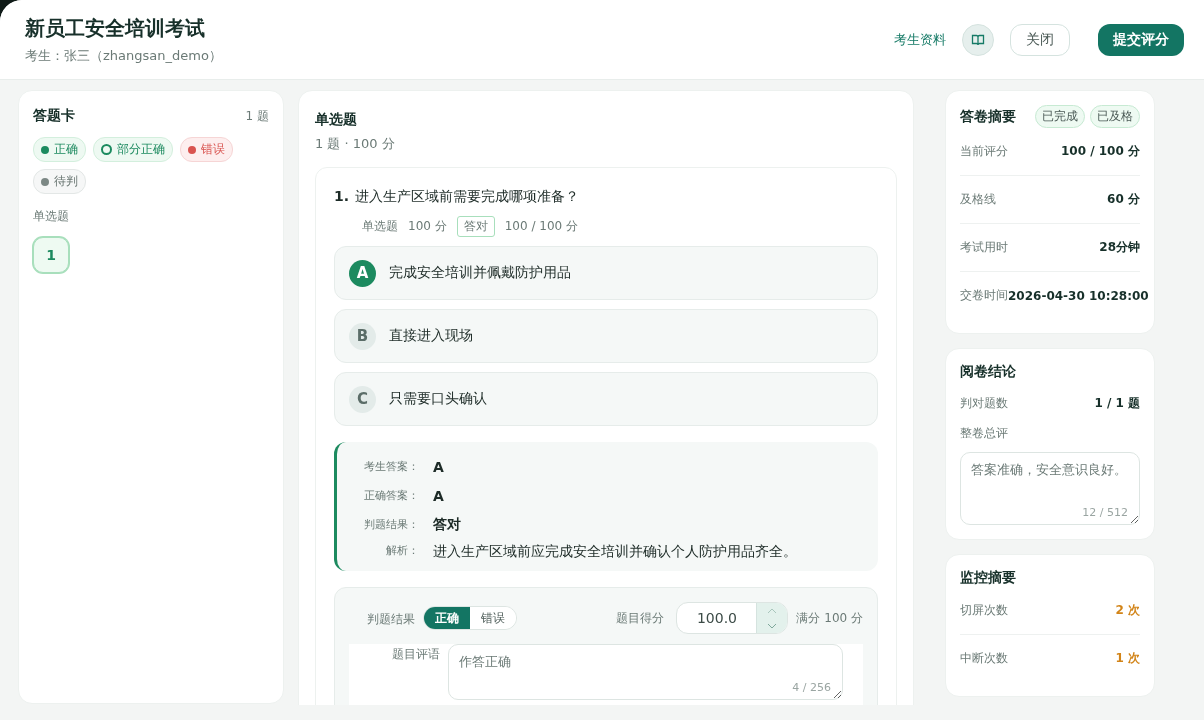 The height and width of the screenshot is (720, 1204). What do you see at coordinates (115, 28) in the screenshot?
I see `exam-title: 新员工安全培训考试` at bounding box center [115, 28].